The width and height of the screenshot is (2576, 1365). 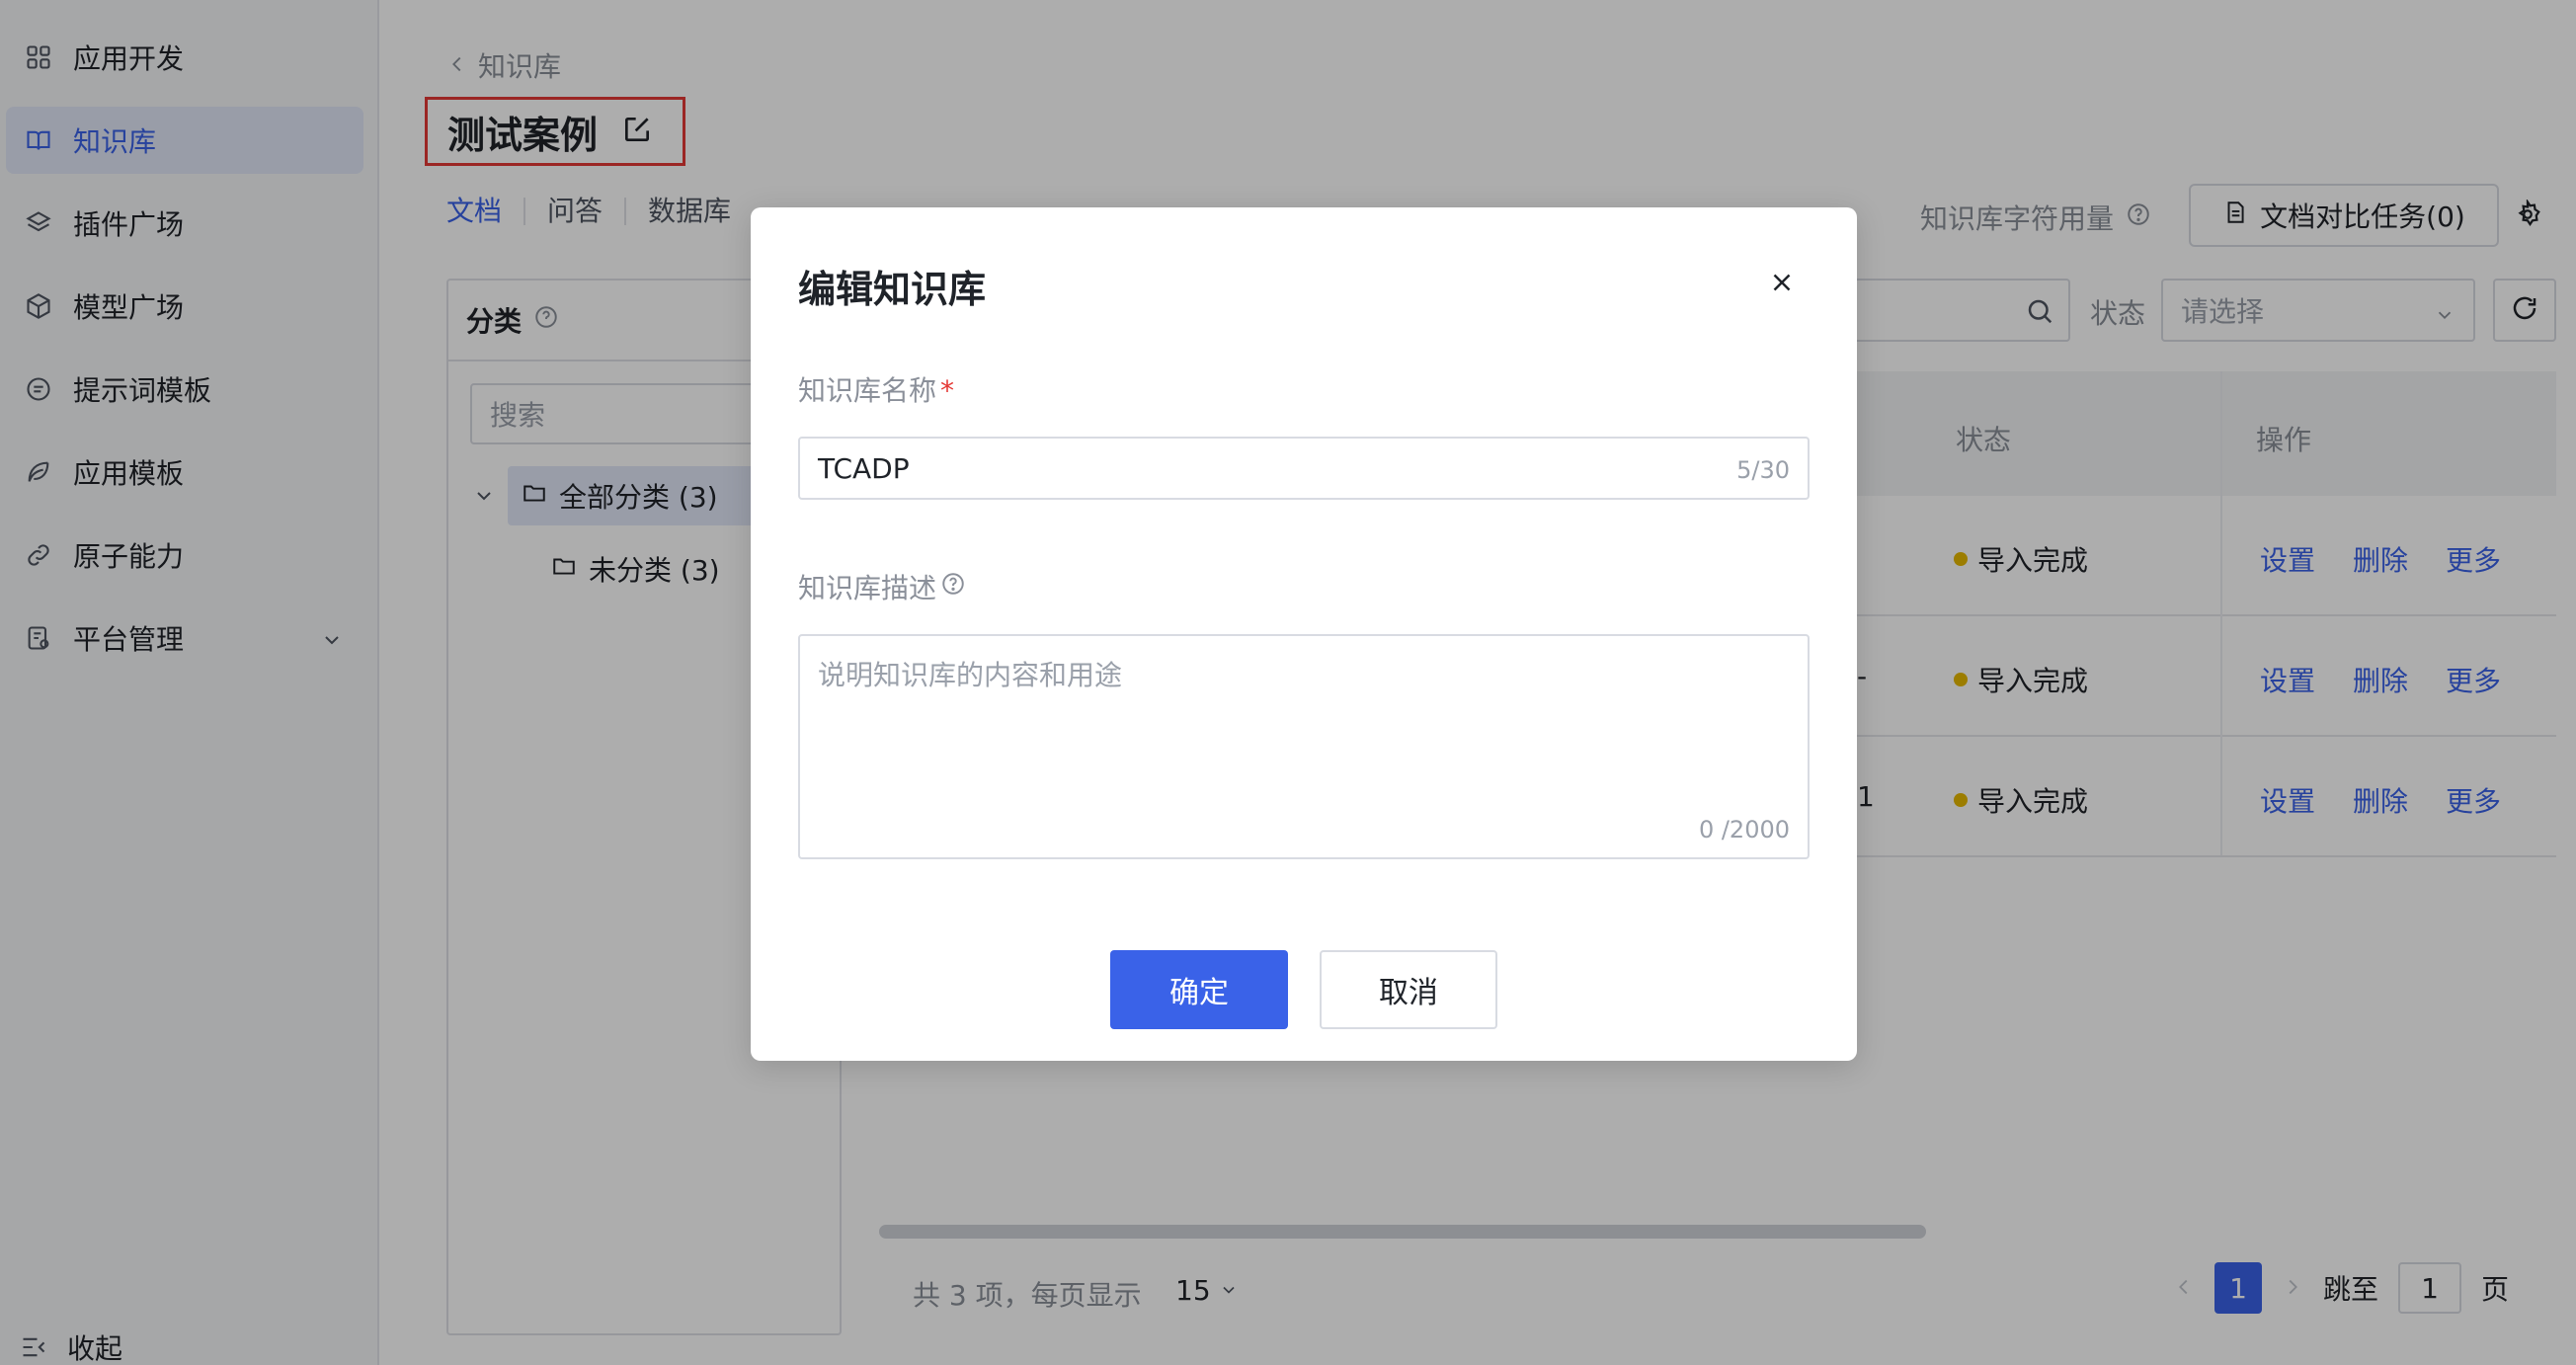 What do you see at coordinates (1408, 989) in the screenshot?
I see `cancel-button: 取消` at bounding box center [1408, 989].